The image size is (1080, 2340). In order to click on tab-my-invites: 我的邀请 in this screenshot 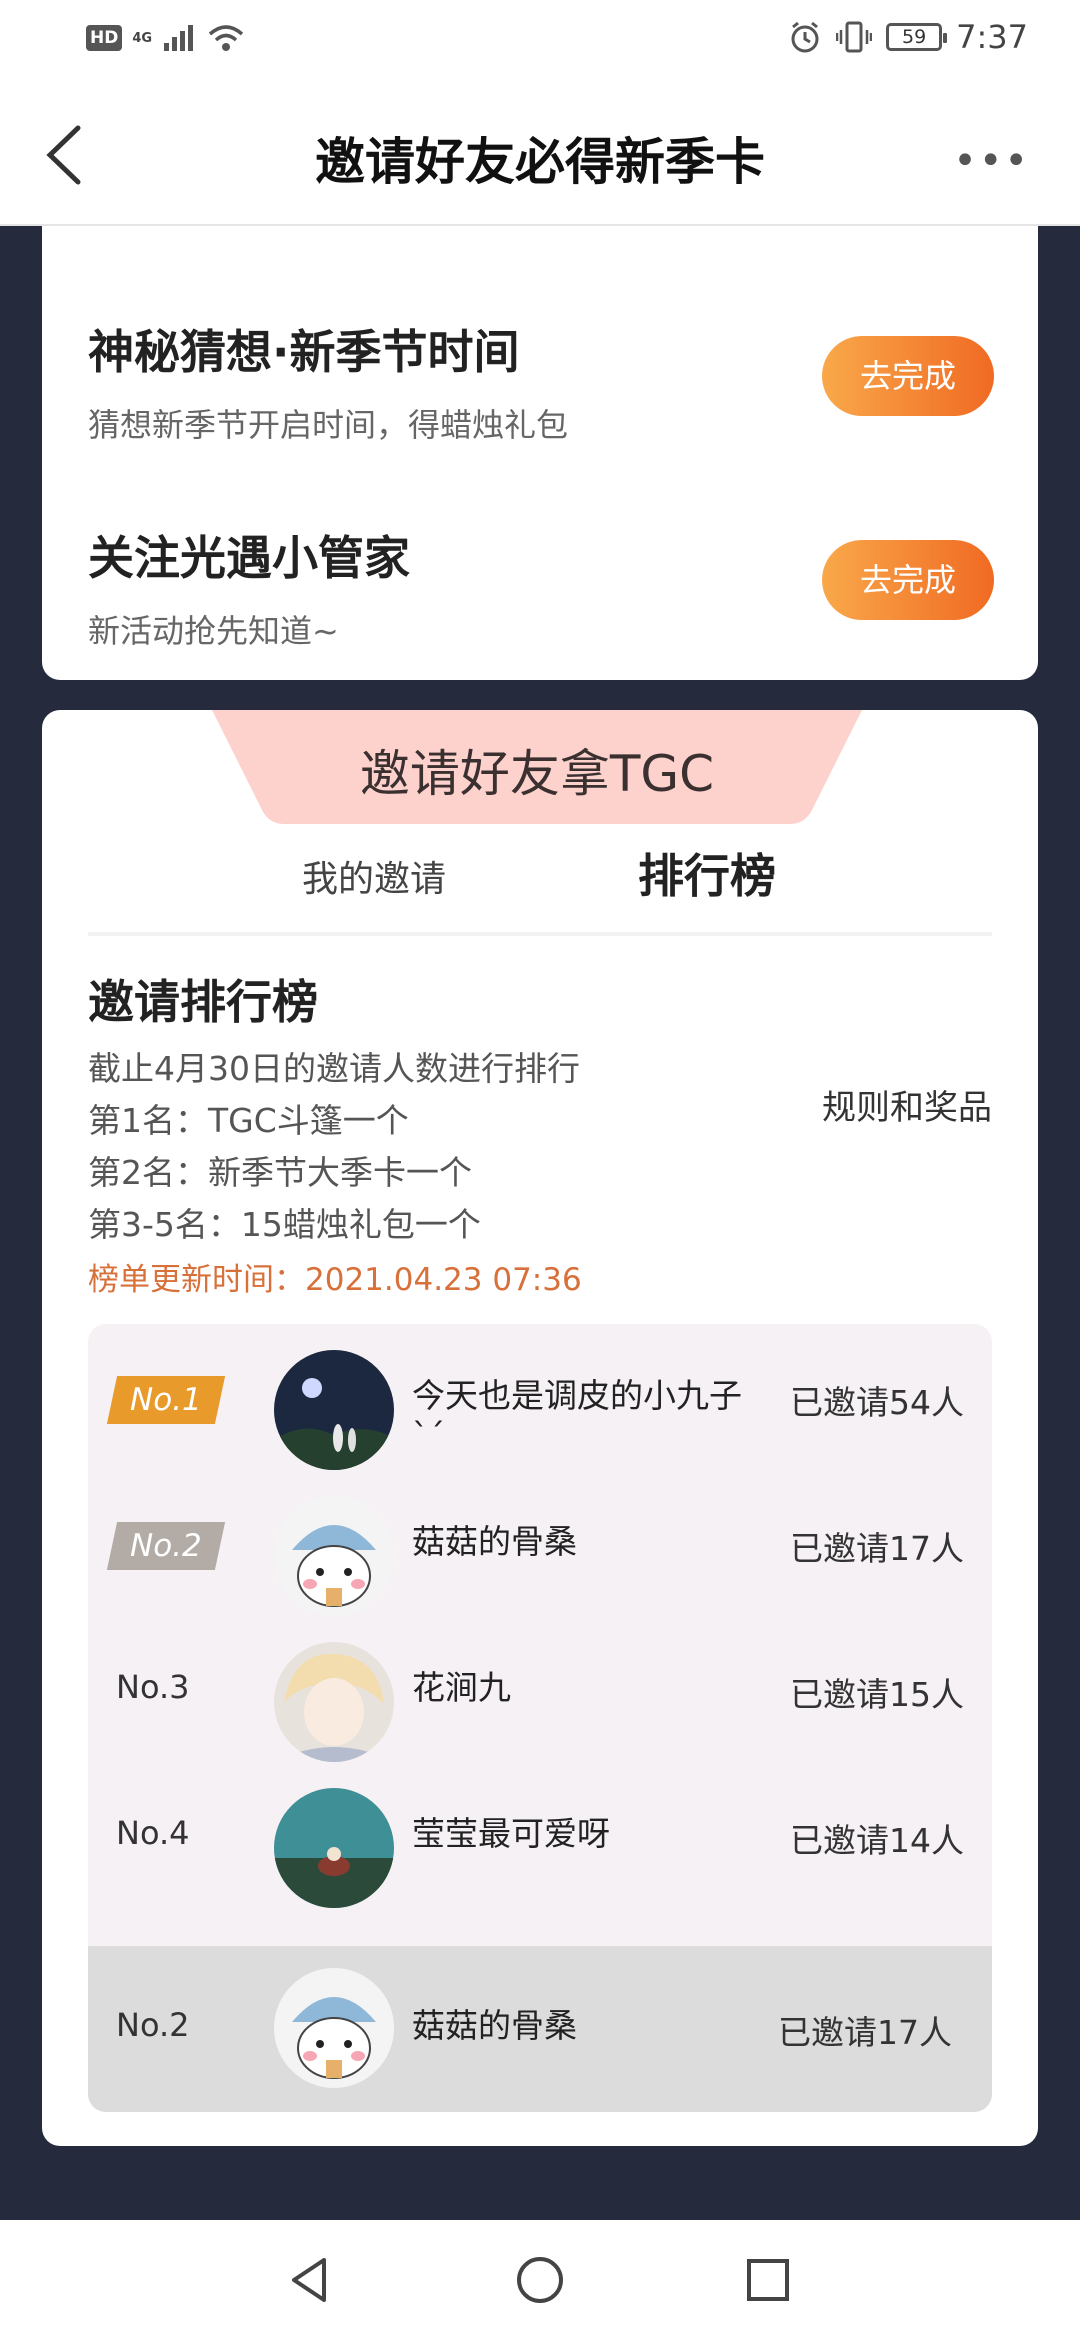, I will do `click(374, 876)`.